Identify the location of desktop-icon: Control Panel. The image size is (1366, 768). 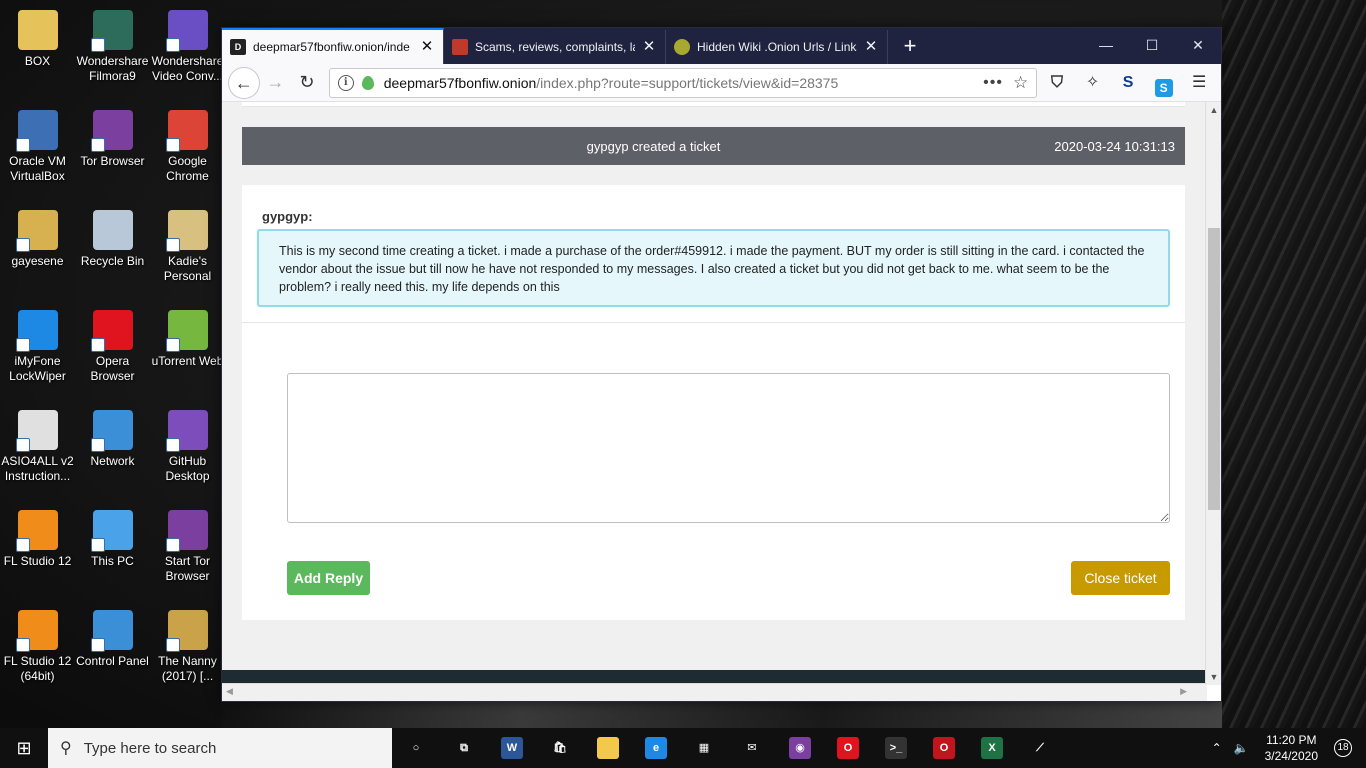
(112, 648).